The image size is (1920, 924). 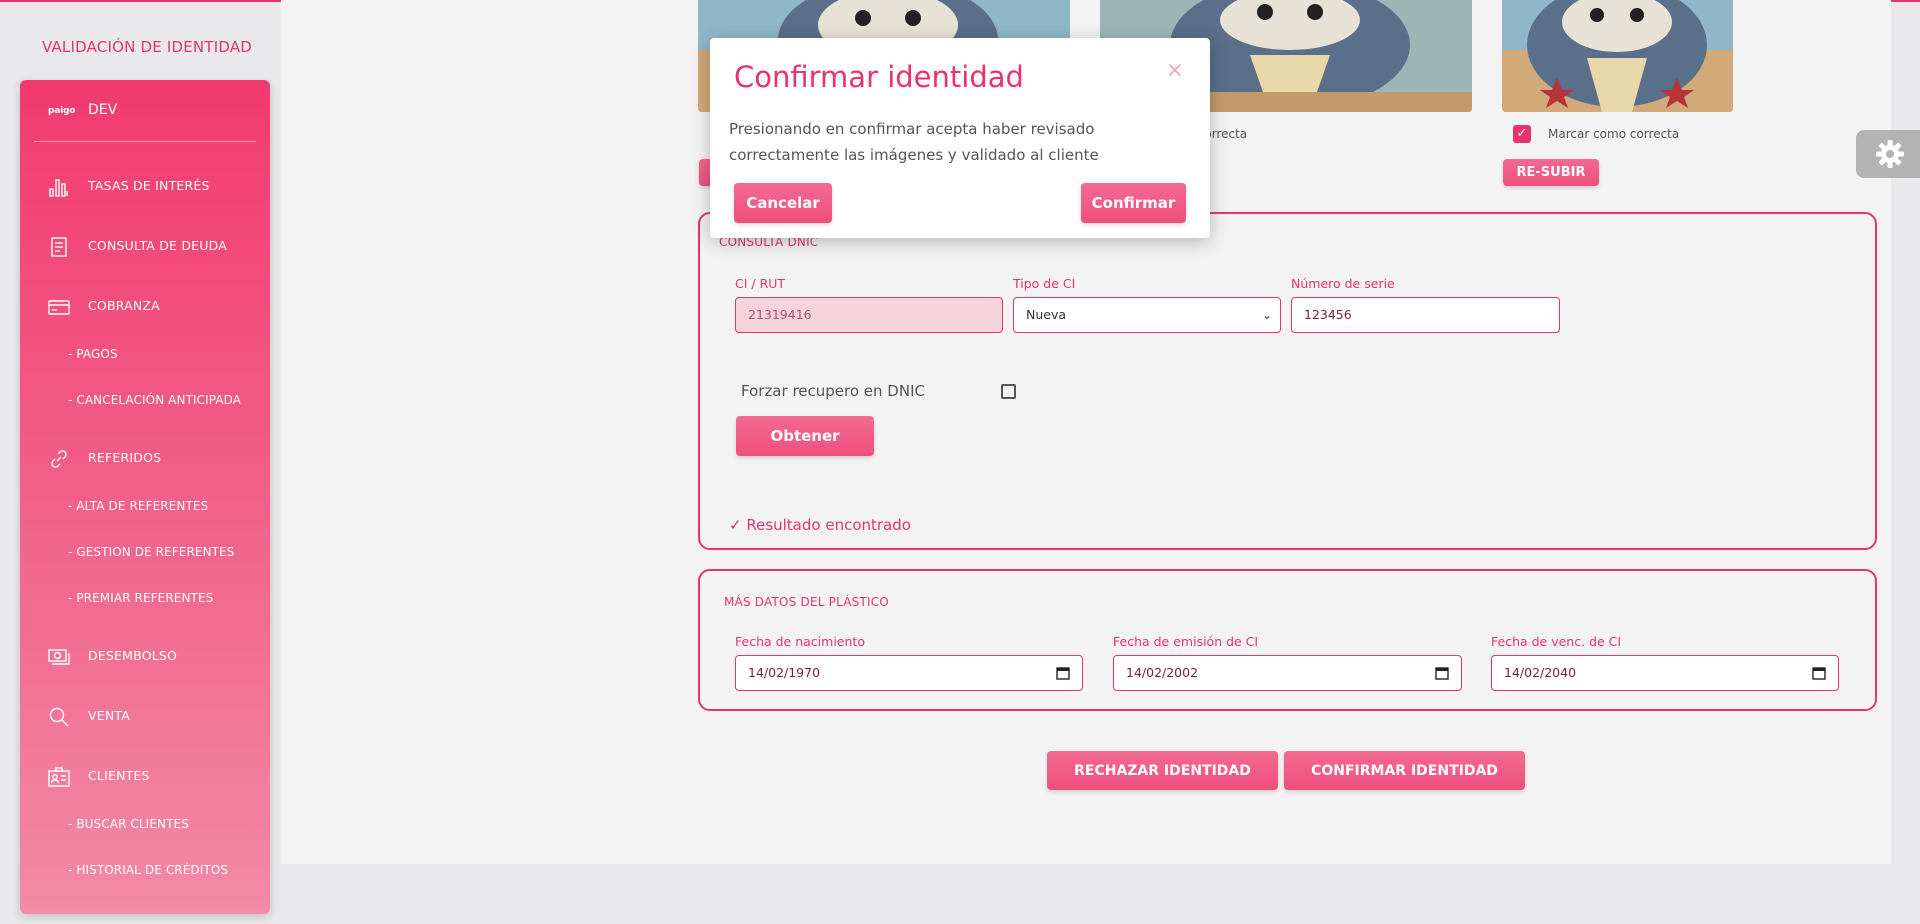 What do you see at coordinates (154, 400) in the screenshot?
I see `sidebar-sub-cancelacion: - CANCELACIÓN ANTICIPADA` at bounding box center [154, 400].